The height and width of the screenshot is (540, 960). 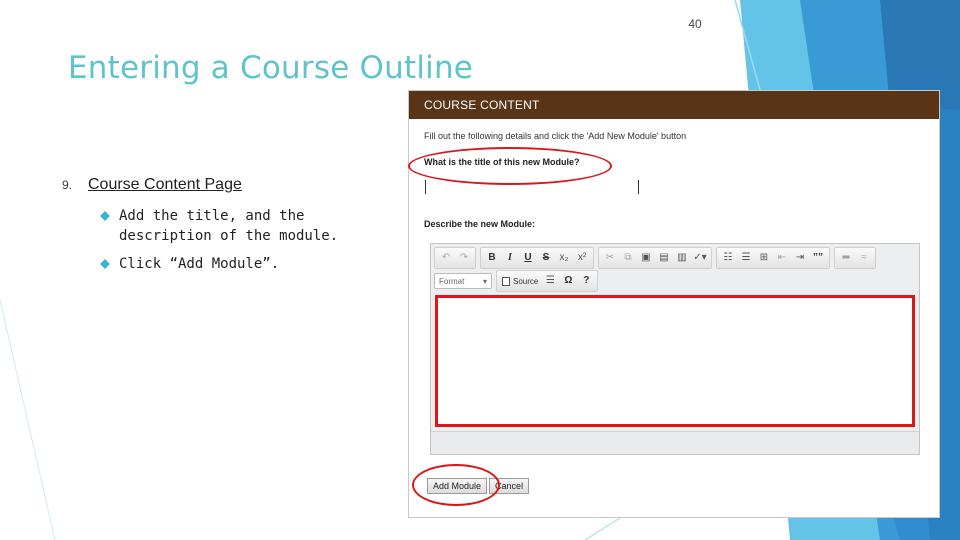 What do you see at coordinates (695, 24) in the screenshot?
I see `page-number: 40` at bounding box center [695, 24].